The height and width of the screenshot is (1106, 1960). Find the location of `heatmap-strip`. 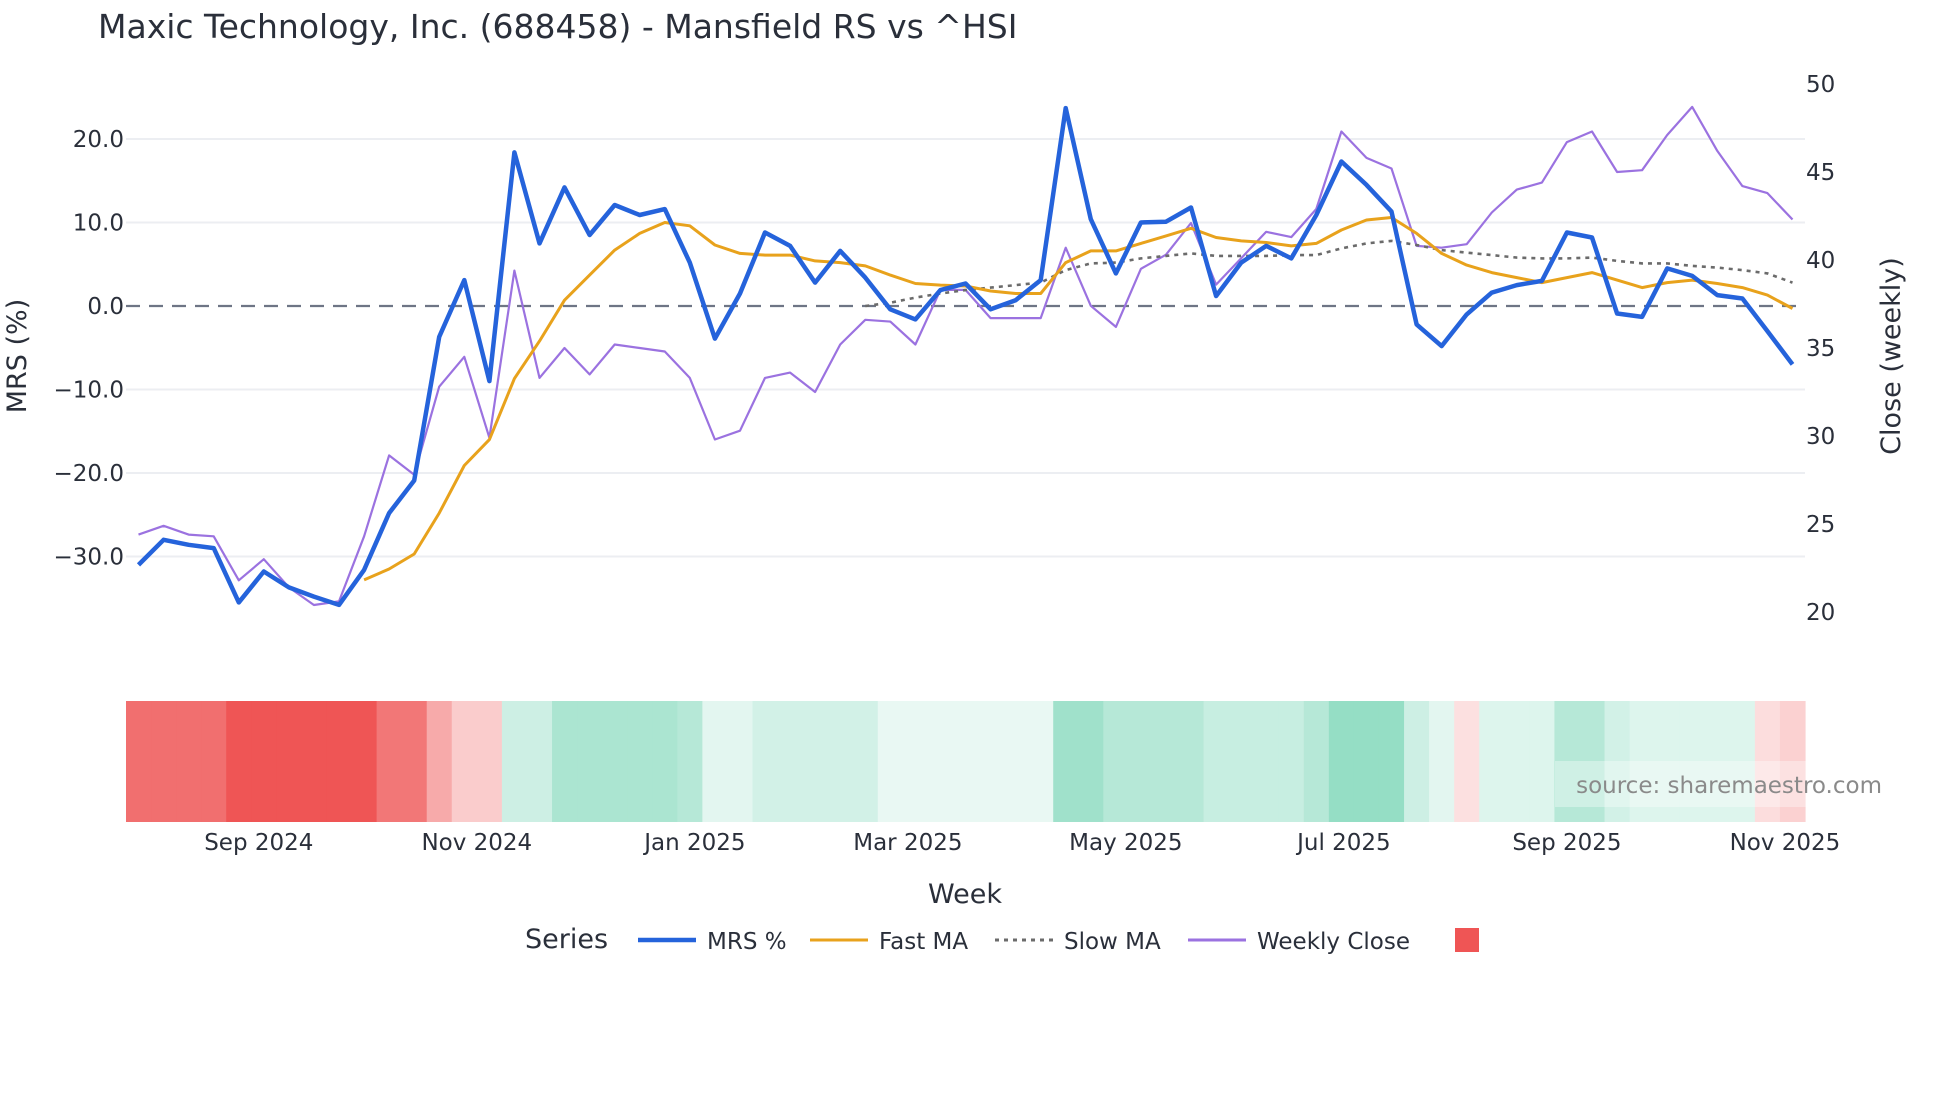

heatmap-strip is located at coordinates (966, 761).